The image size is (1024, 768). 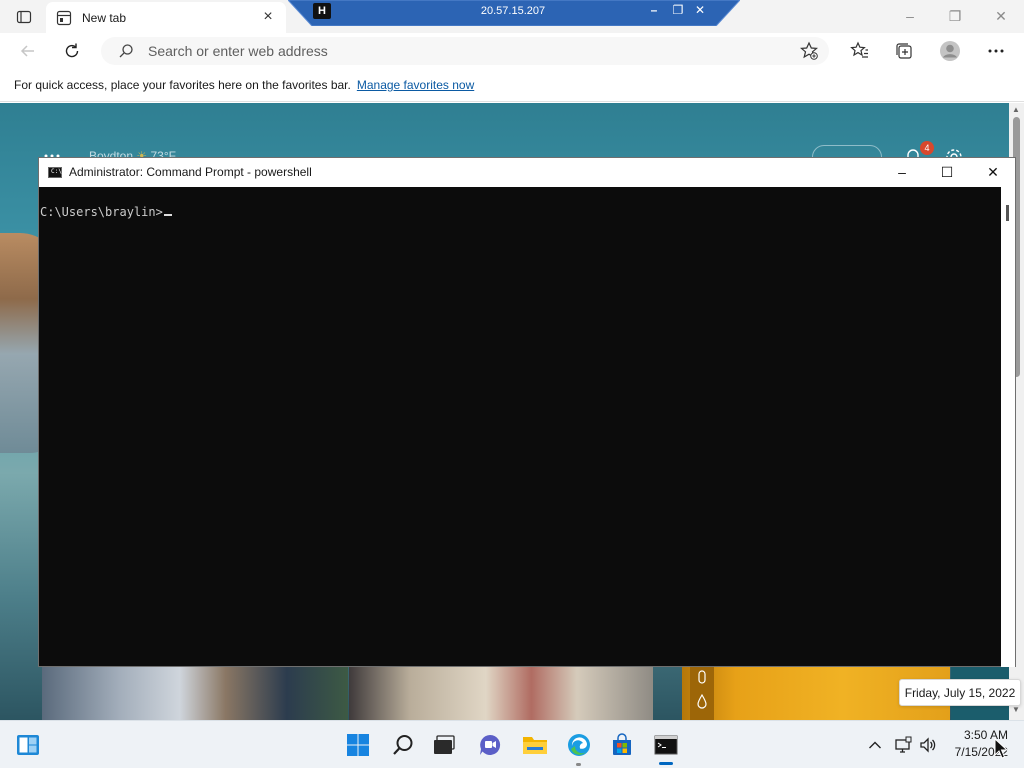 I want to click on show-hidden-icons-chevron-icon, so click(x=875, y=745).